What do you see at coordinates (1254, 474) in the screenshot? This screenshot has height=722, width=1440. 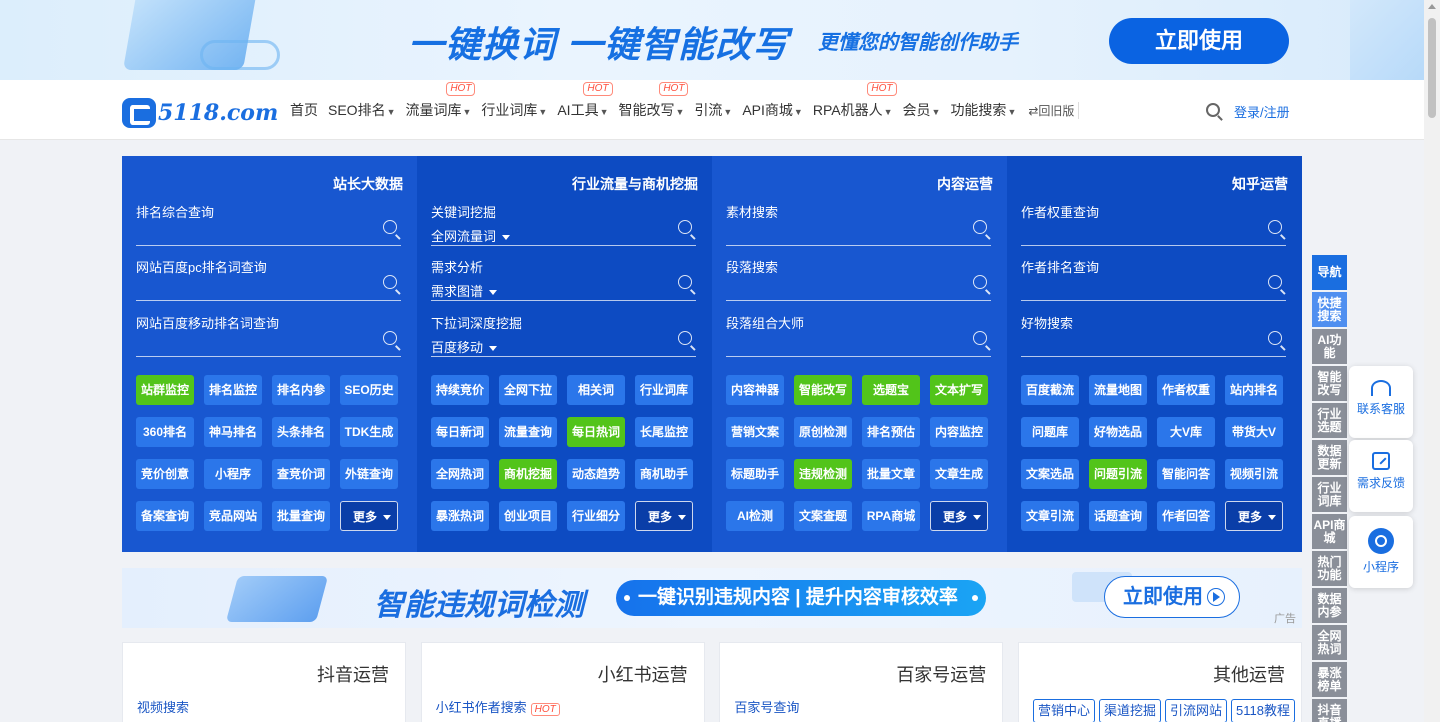 I see `tool-tag: 视频引流` at bounding box center [1254, 474].